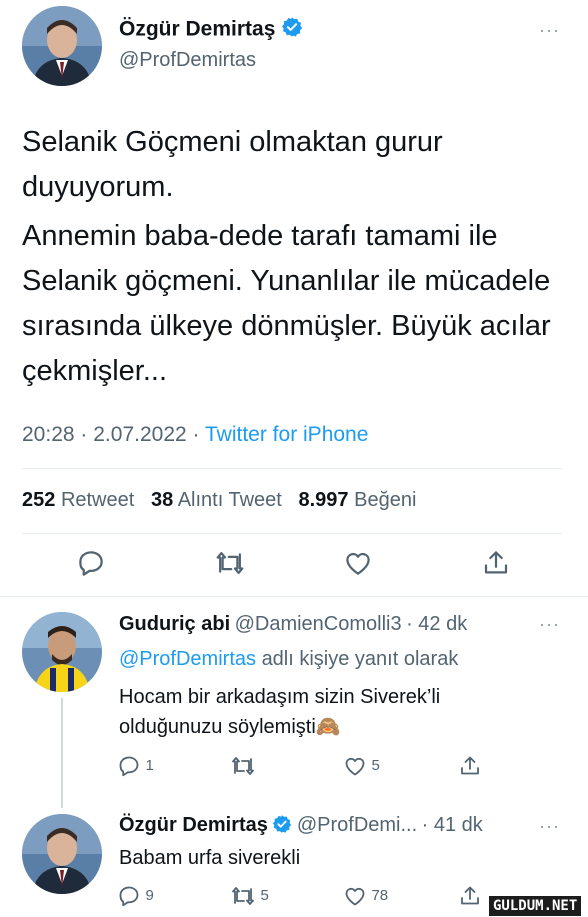  Describe the element at coordinates (210, 858) in the screenshot. I see `reply-2-text: Babam urfa siverekli` at that location.